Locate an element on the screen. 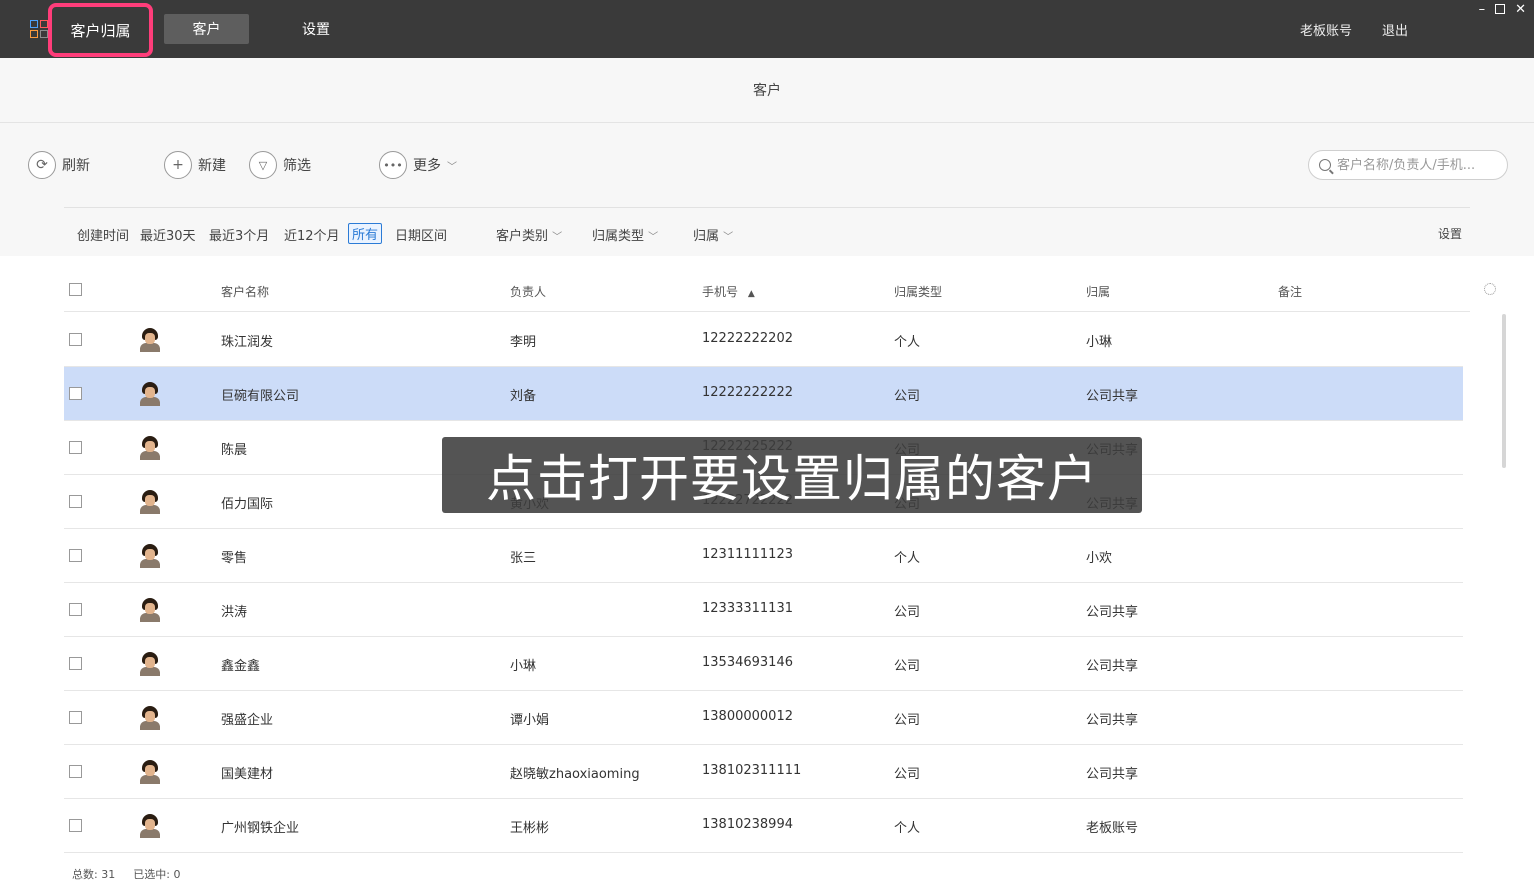 The image size is (1534, 894). column-settings-gear-icon is located at coordinates (1490, 289).